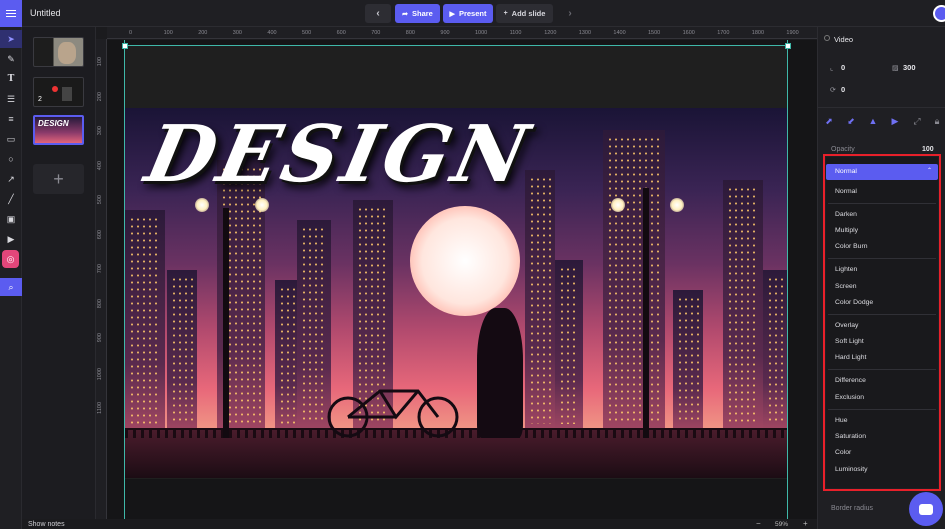 The height and width of the screenshot is (529, 945). I want to click on bring-forward-icon: ⬈, so click(829, 121).